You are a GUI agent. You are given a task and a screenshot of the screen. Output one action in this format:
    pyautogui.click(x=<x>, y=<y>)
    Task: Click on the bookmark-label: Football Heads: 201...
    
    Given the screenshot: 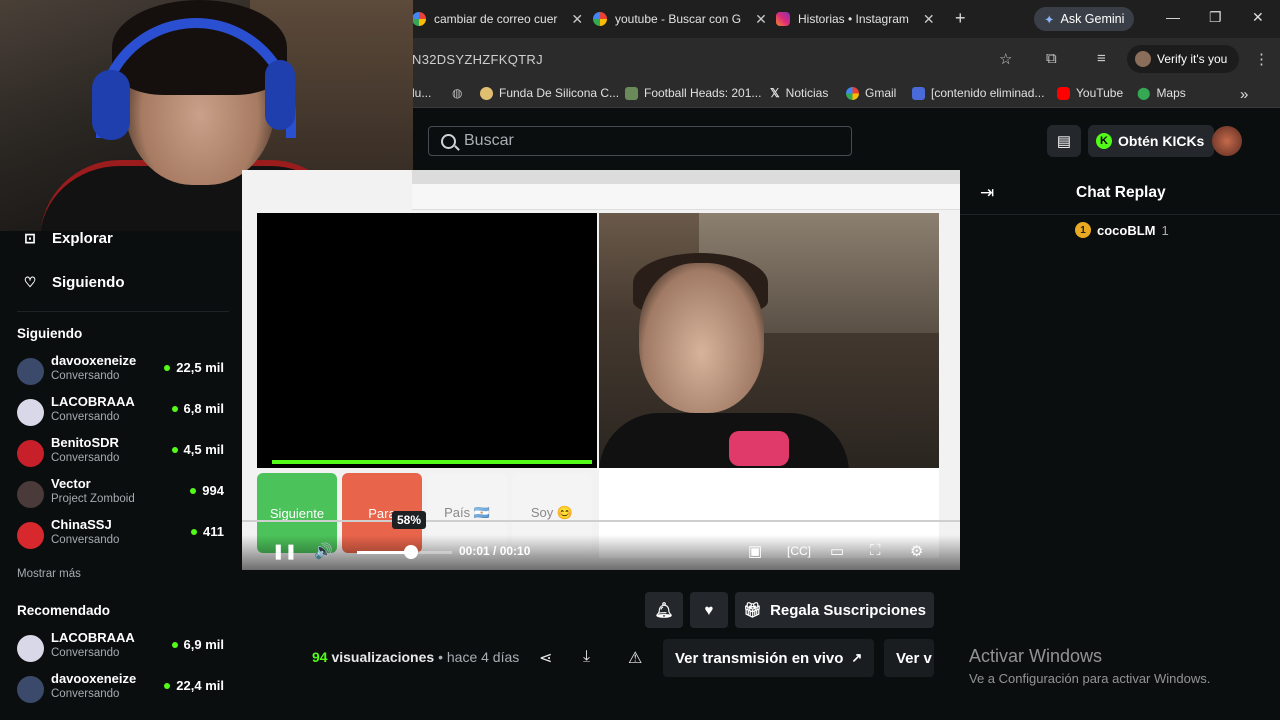 What is the action you would take?
    pyautogui.click(x=703, y=93)
    